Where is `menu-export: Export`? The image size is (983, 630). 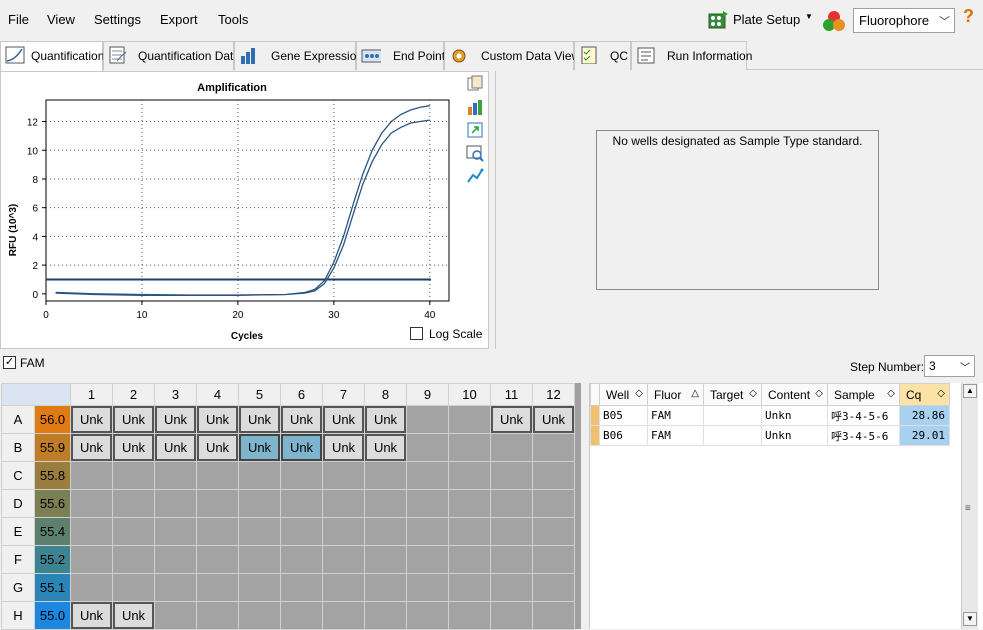
menu-export: Export is located at coordinates (179, 19).